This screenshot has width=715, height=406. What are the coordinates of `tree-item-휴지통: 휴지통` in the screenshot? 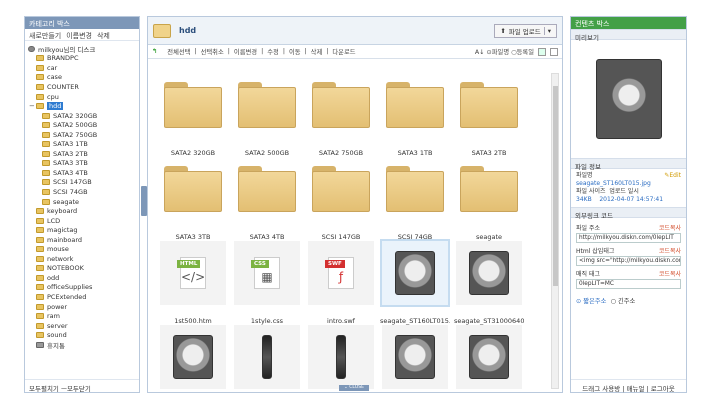 It's located at (82, 345).